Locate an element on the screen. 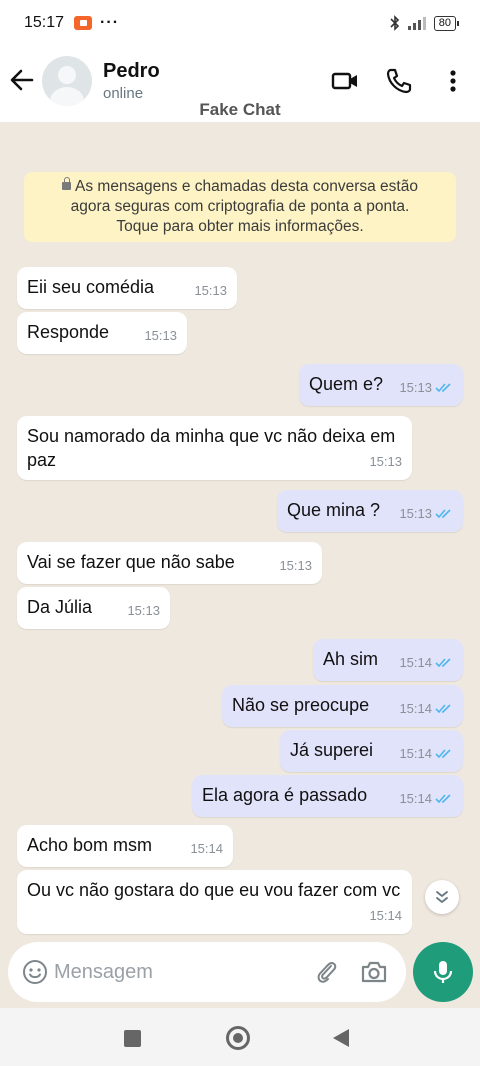  message-text: Vai se fazer que não sabe is located at coordinates (131, 562).